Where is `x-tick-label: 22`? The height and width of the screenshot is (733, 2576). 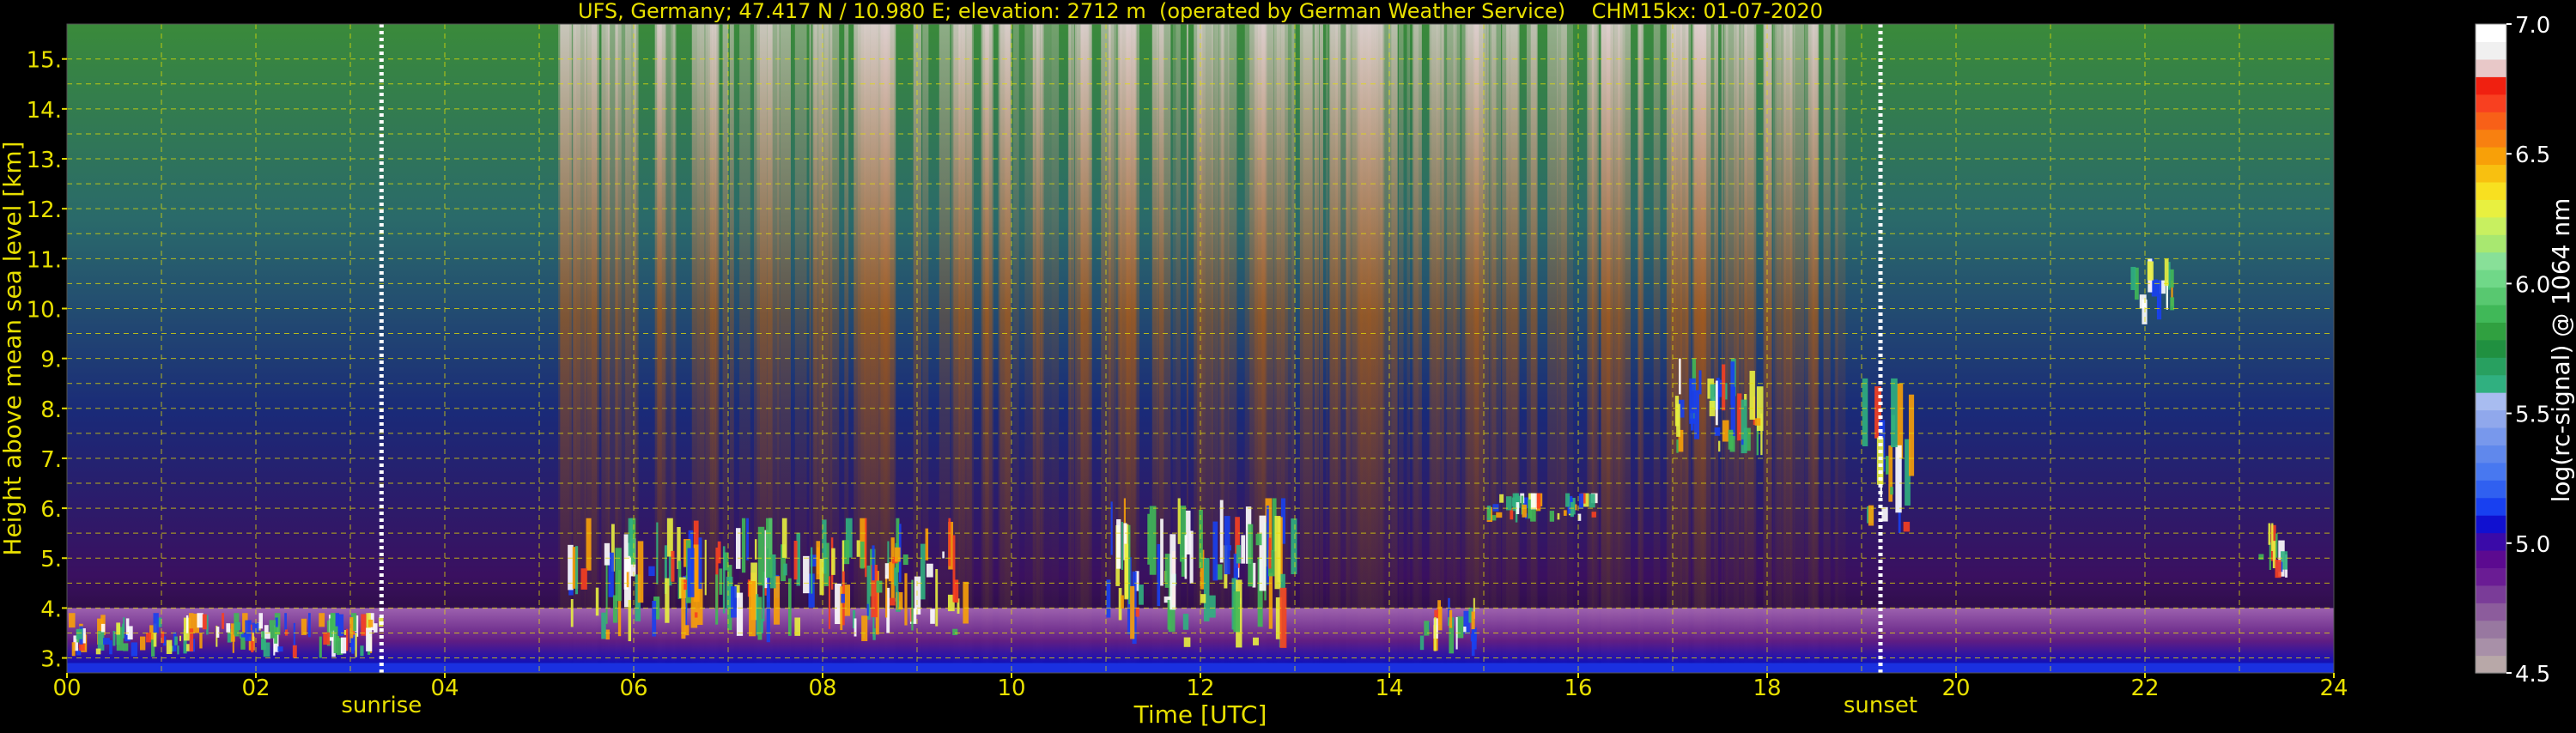
x-tick-label: 22 is located at coordinates (2144, 688).